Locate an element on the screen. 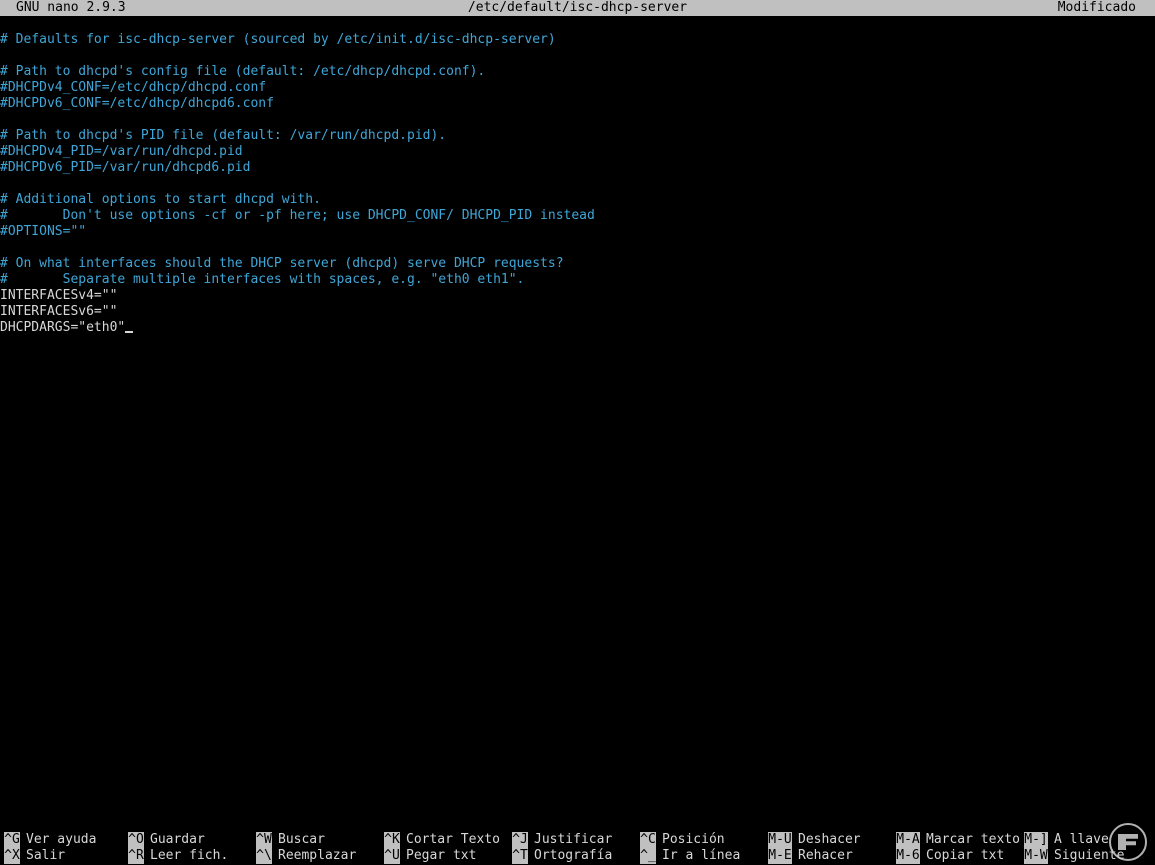 Image resolution: width=1155 pixels, height=865 pixels. editor-line-text: INTERFACESv4="" is located at coordinates (59, 295).